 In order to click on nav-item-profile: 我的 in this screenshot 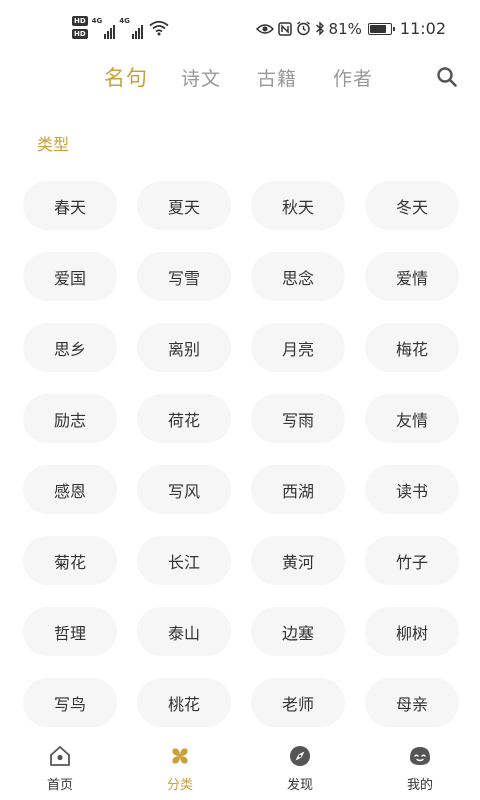, I will do `click(420, 769)`.